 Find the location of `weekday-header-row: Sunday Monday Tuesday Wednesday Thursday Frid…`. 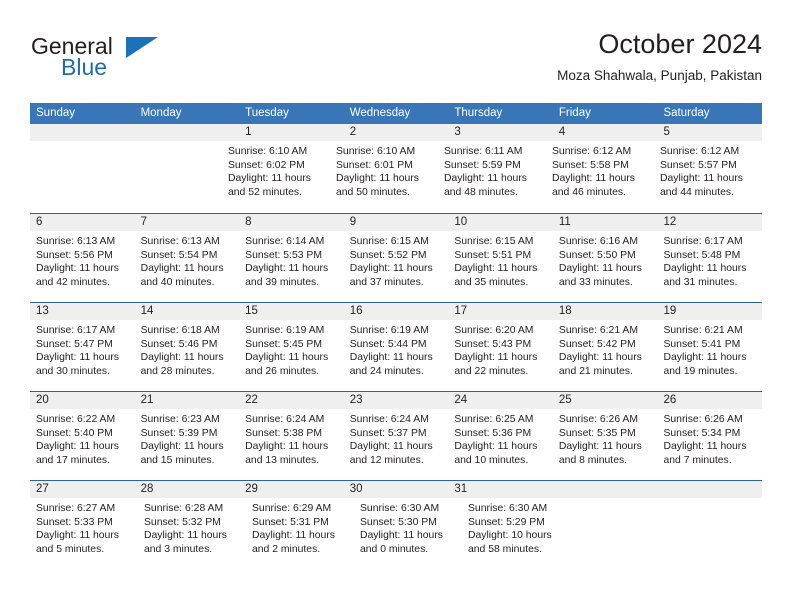

weekday-header-row: Sunday Monday Tuesday Wednesday Thursday Frid… is located at coordinates (396, 113).